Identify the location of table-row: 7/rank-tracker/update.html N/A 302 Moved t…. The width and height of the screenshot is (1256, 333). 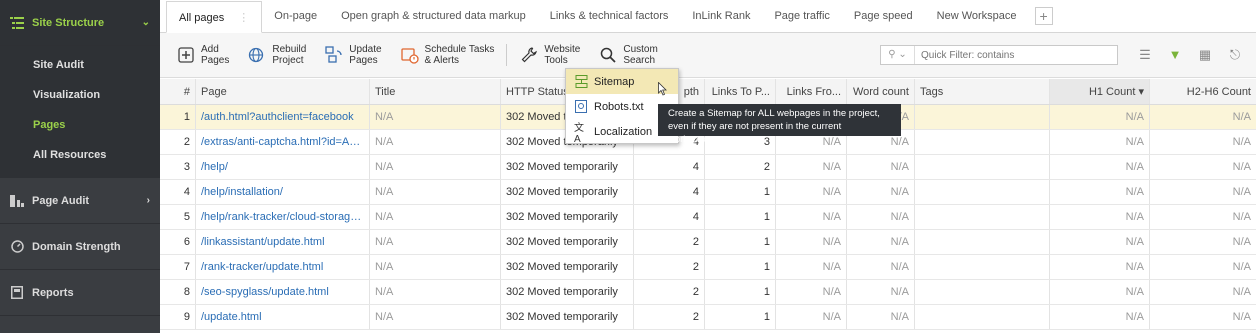
(708, 267).